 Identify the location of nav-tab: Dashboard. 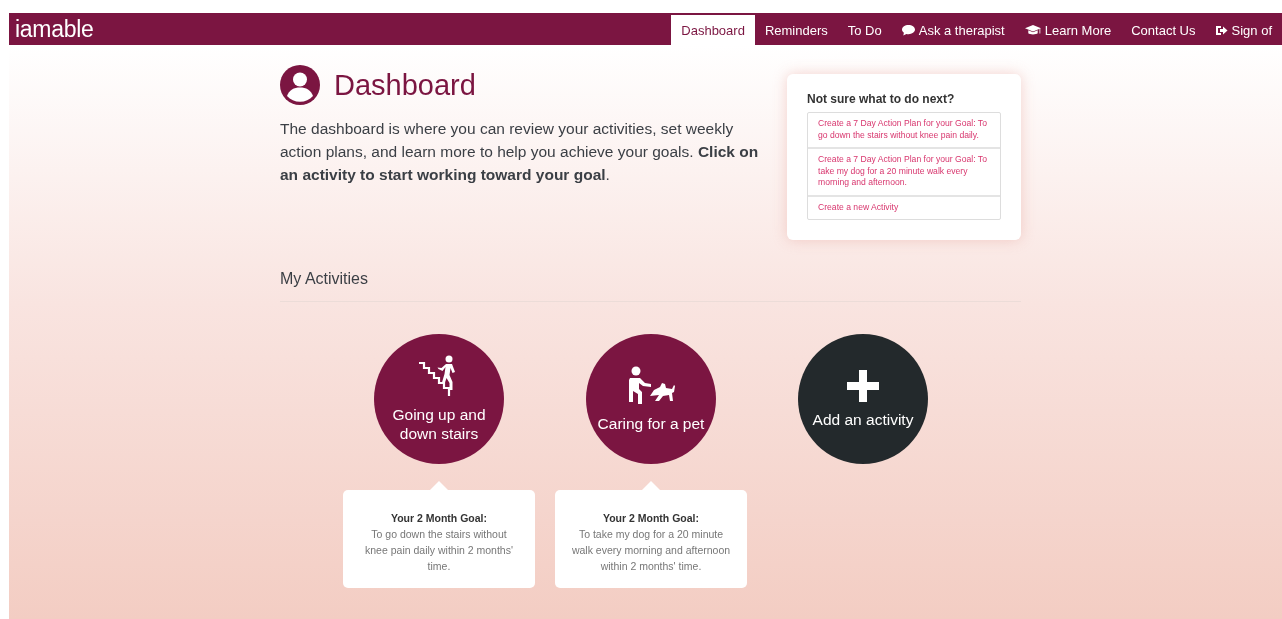
(713, 30).